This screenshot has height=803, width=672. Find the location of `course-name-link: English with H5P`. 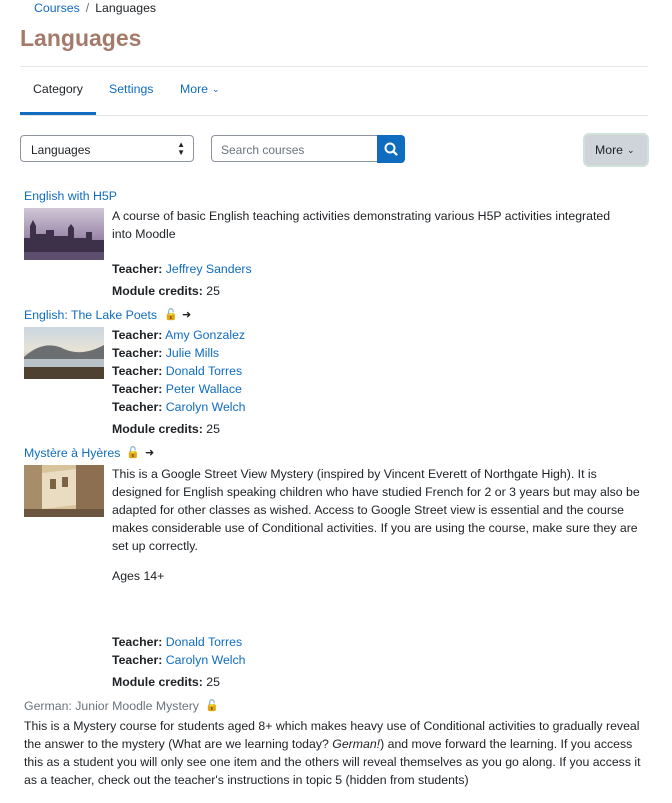

course-name-link: English with H5P is located at coordinates (70, 196).